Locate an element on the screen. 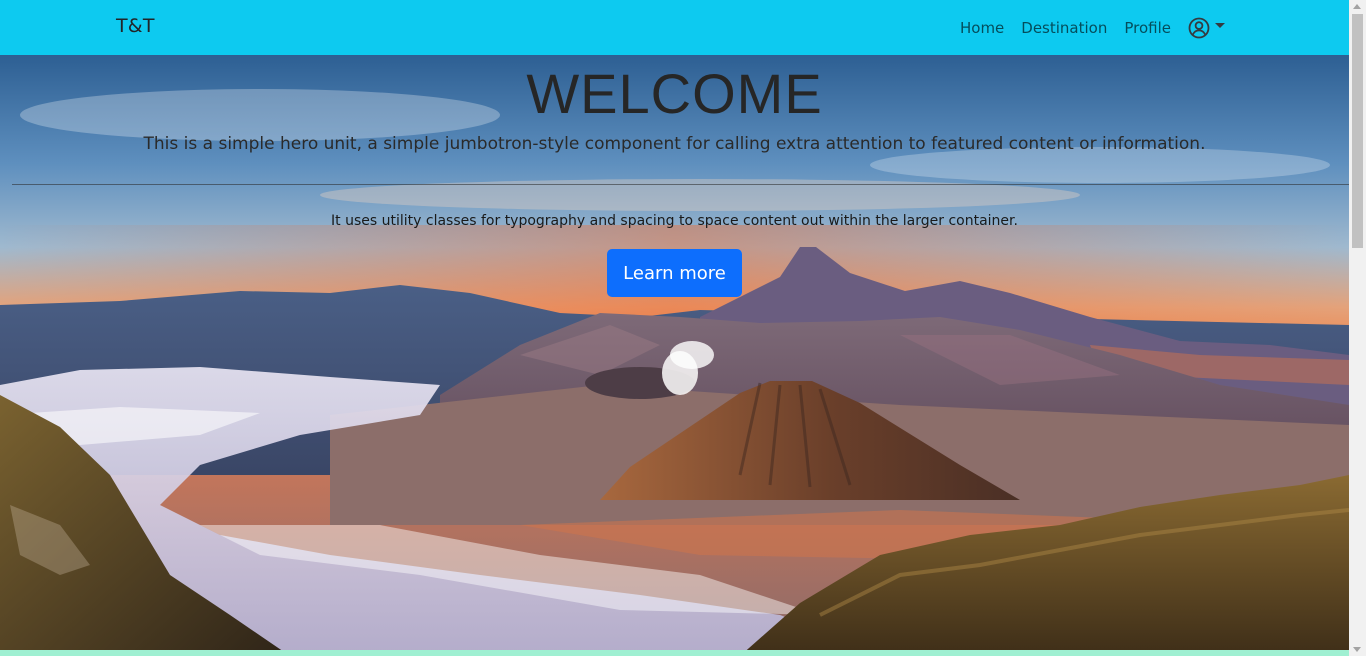 The width and height of the screenshot is (1366, 656). nav-link-home: Home is located at coordinates (982, 28).